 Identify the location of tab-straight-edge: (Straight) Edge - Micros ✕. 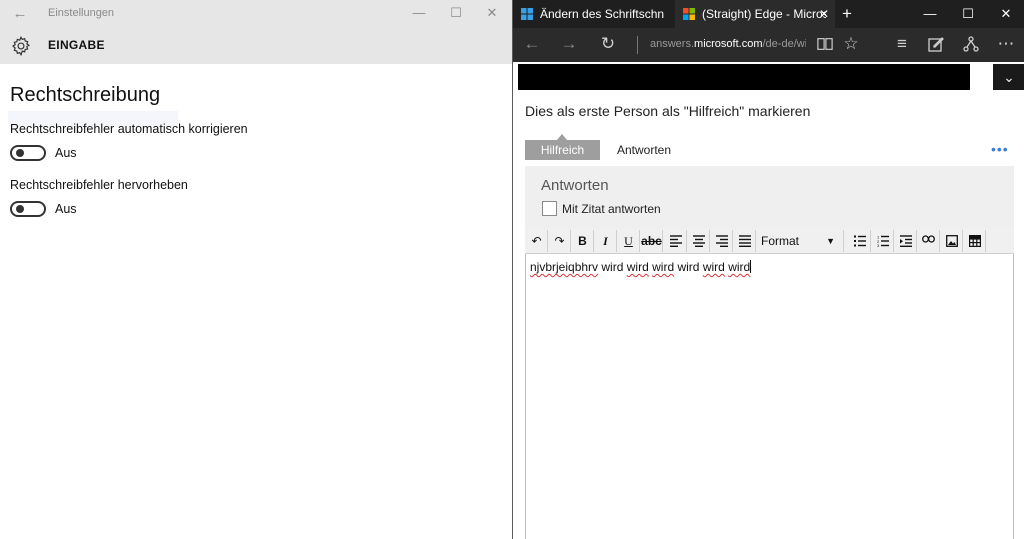
(755, 14).